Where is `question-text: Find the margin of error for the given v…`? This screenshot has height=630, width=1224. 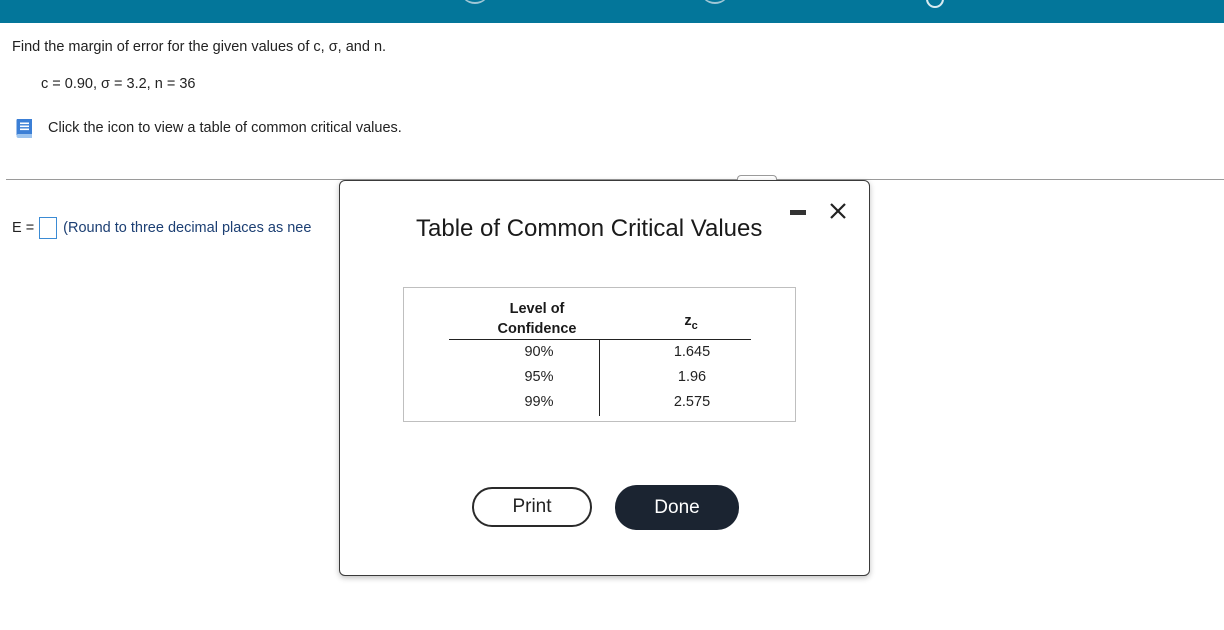 question-text: Find the margin of error for the given v… is located at coordinates (199, 47).